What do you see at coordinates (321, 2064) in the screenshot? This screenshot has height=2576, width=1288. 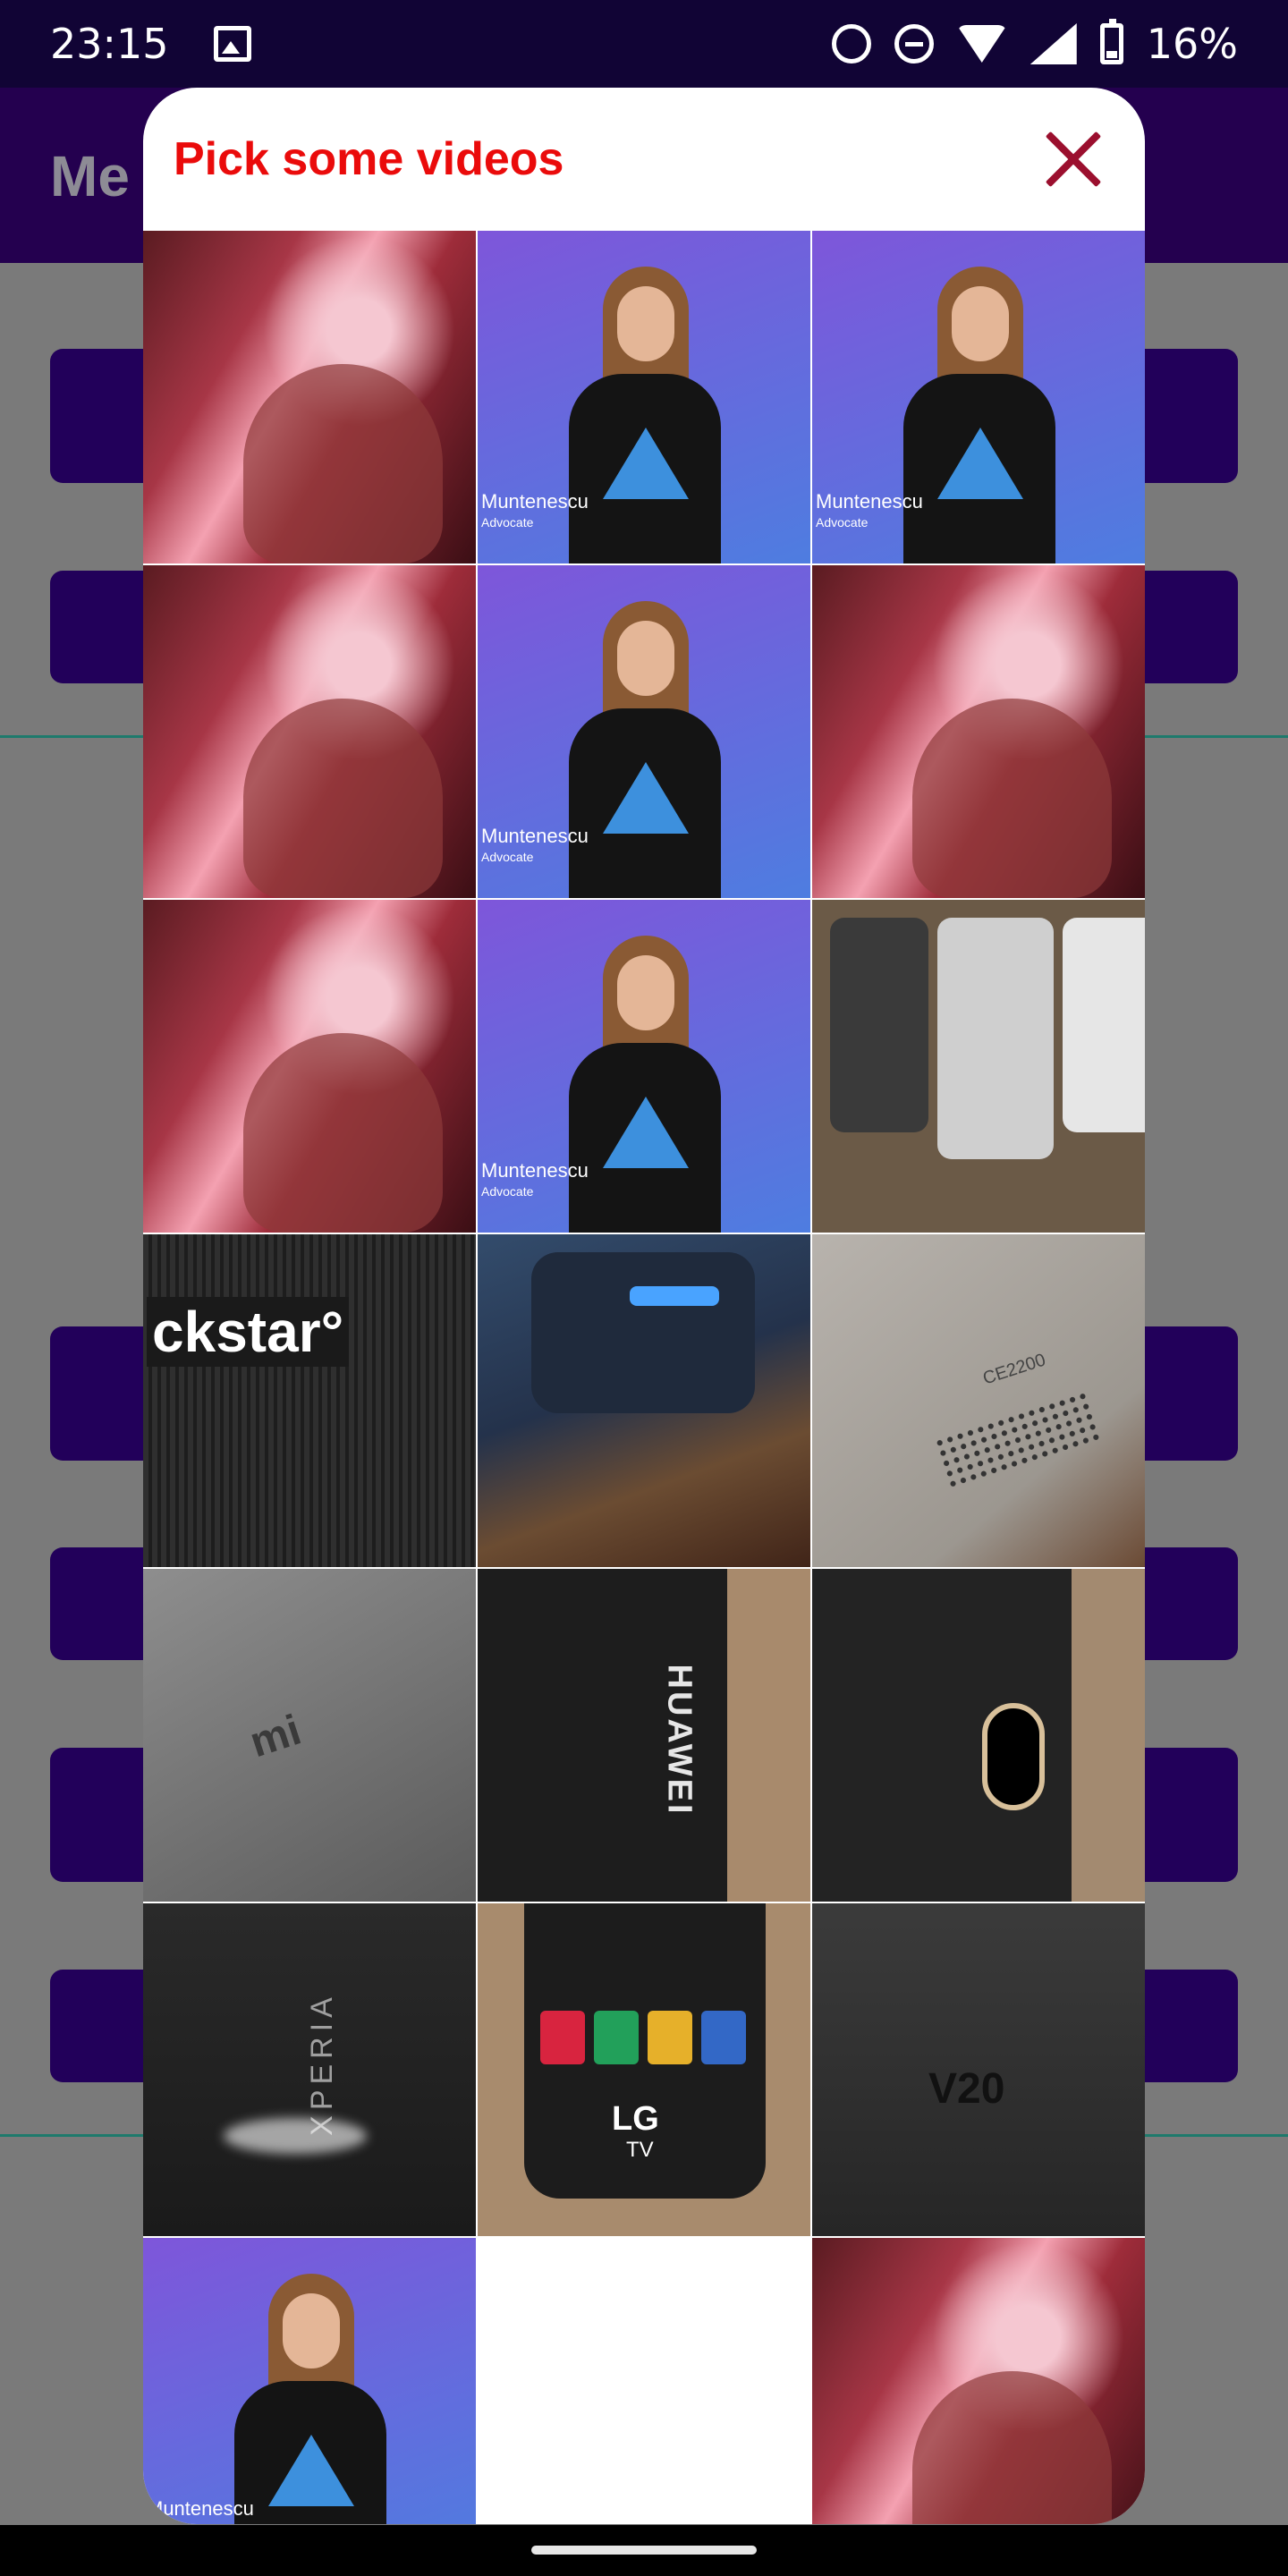 I see `xperia-brand-text: XPERIA` at bounding box center [321, 2064].